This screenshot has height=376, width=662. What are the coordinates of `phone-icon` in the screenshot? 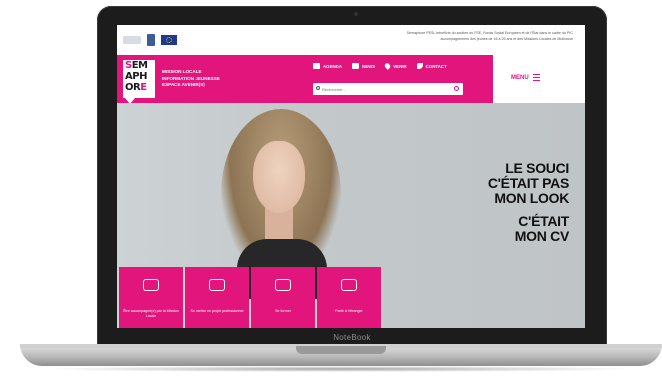 It's located at (419, 66).